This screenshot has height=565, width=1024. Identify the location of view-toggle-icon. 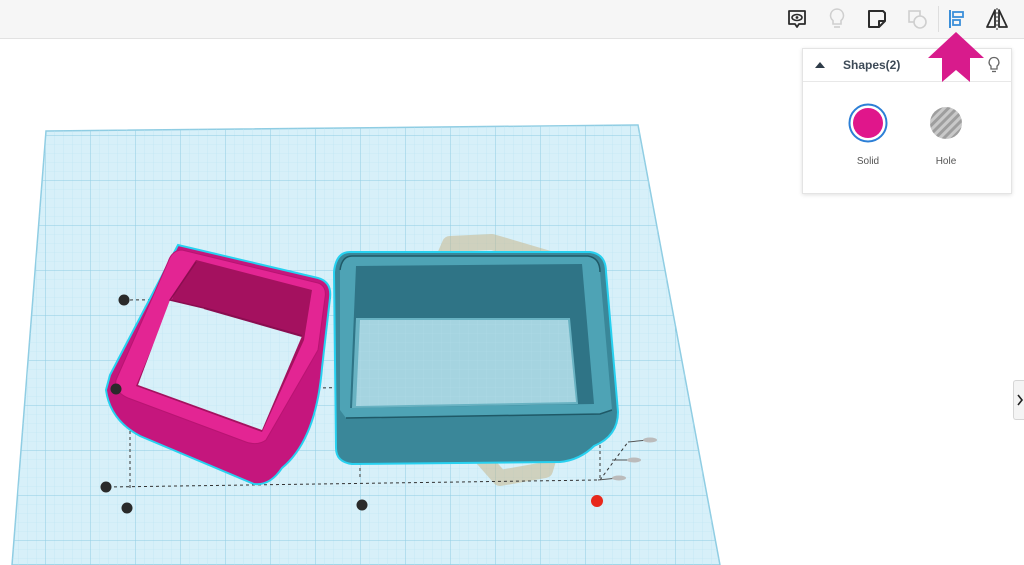
(797, 19).